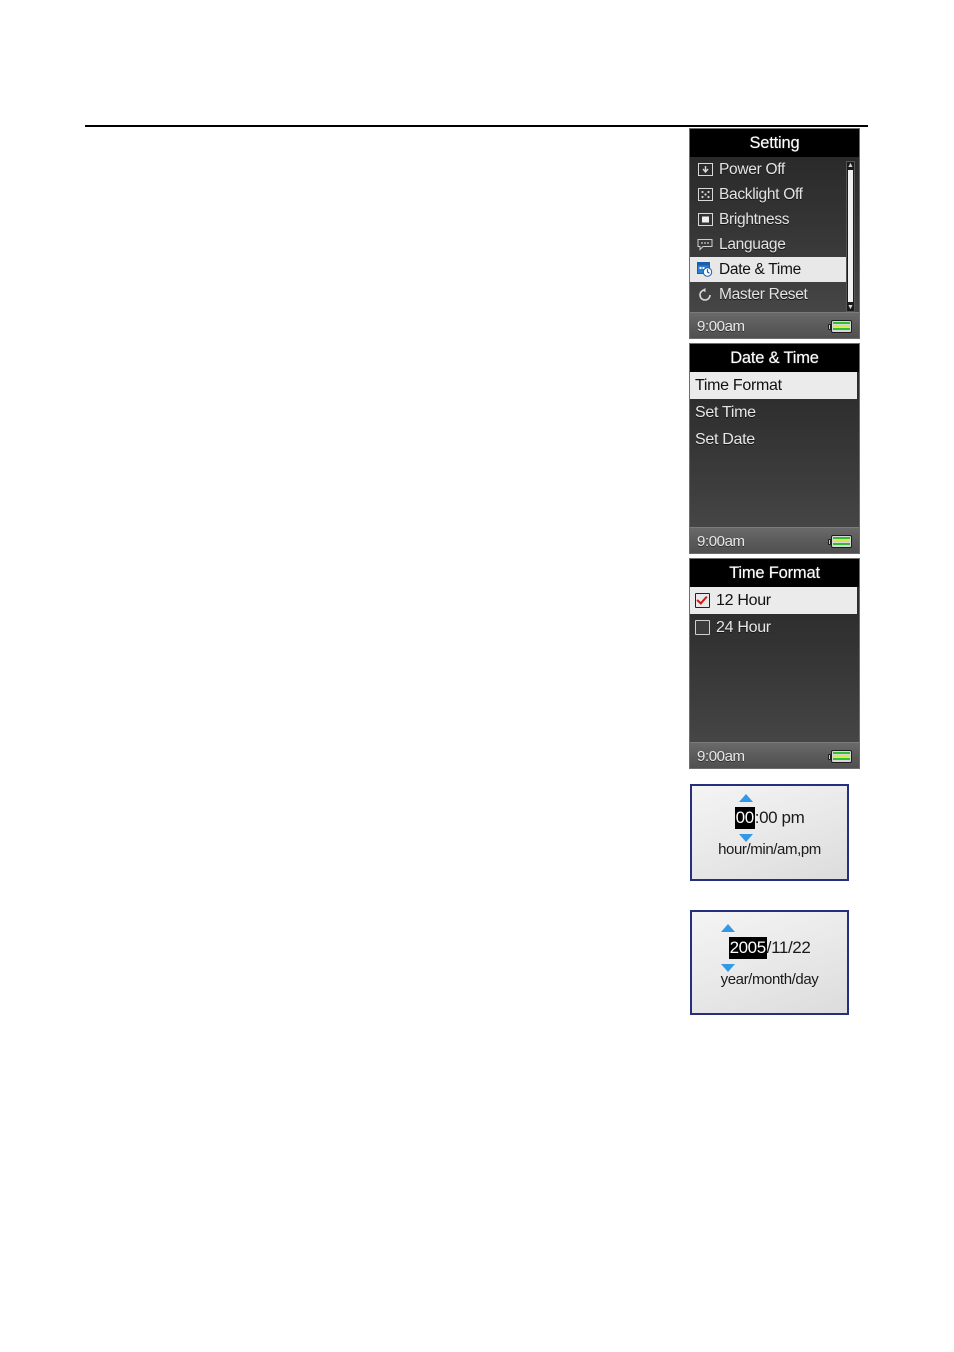 The width and height of the screenshot is (954, 1352). I want to click on radio-item-label: 24 Hour, so click(743, 627).